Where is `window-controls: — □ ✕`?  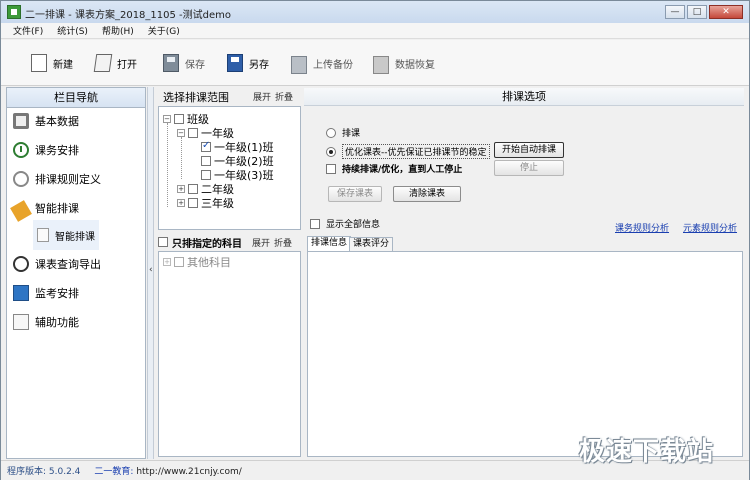
window-controls: — □ ✕ is located at coordinates (704, 12).